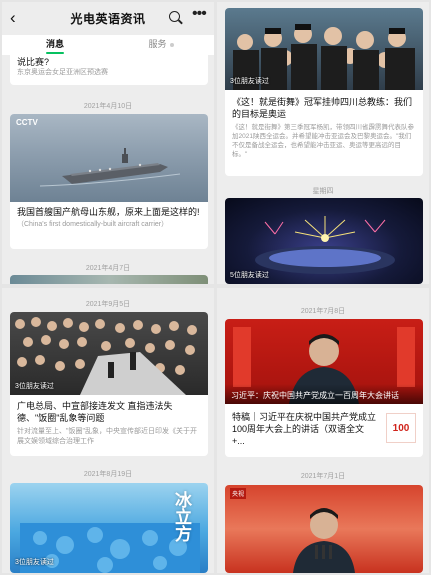 This screenshot has width=431, height=575. Describe the element at coordinates (199, 14) in the screenshot. I see `more-options-icon: •••` at that location.